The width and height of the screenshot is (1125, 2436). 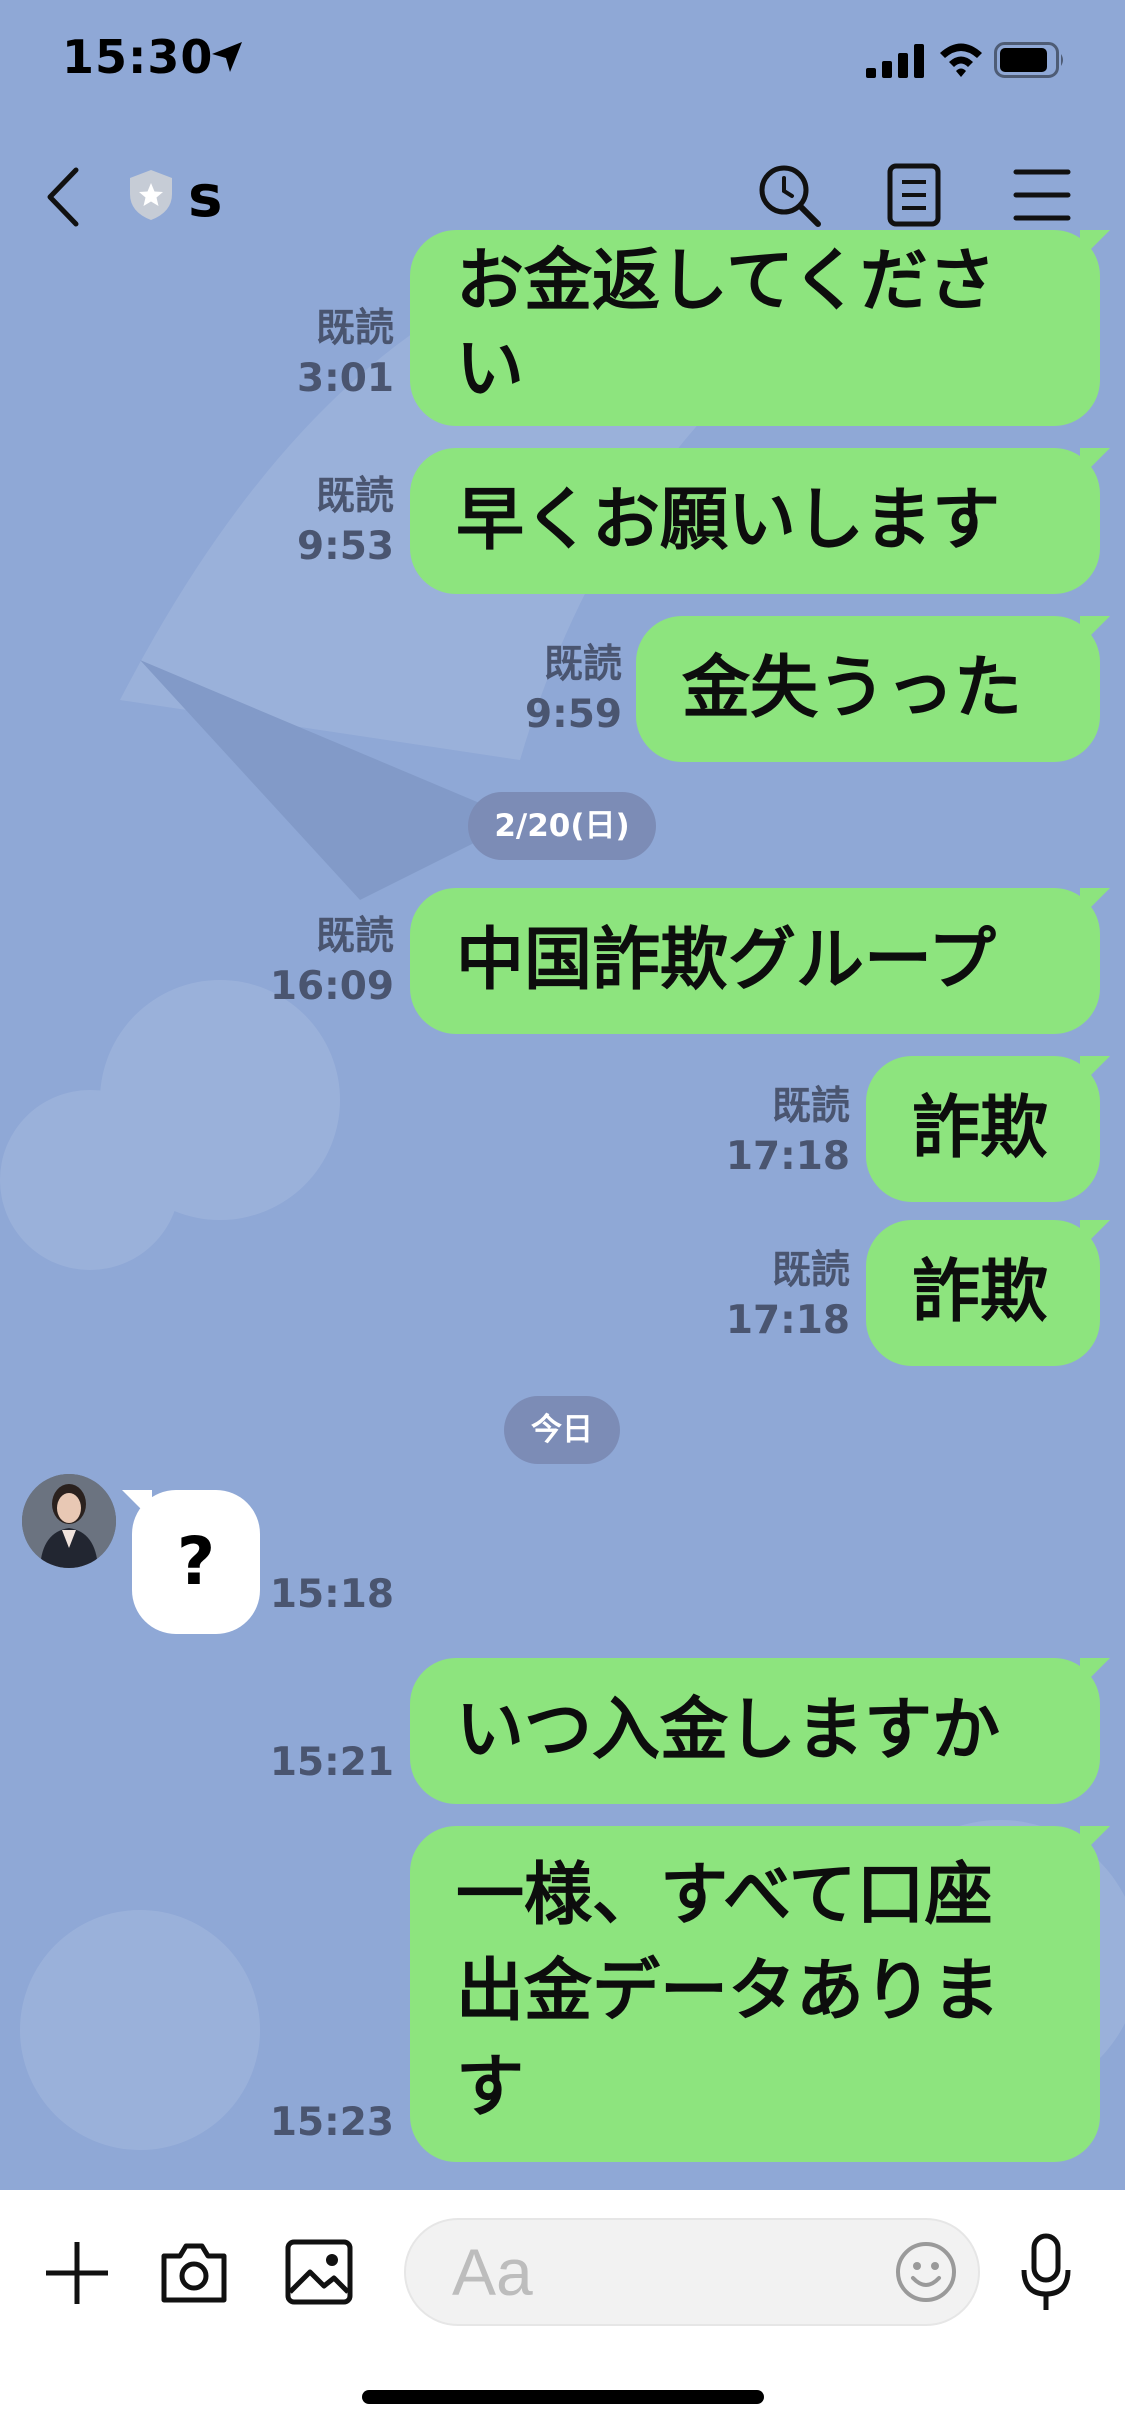 I want to click on message-text: ?, so click(x=196, y=1561).